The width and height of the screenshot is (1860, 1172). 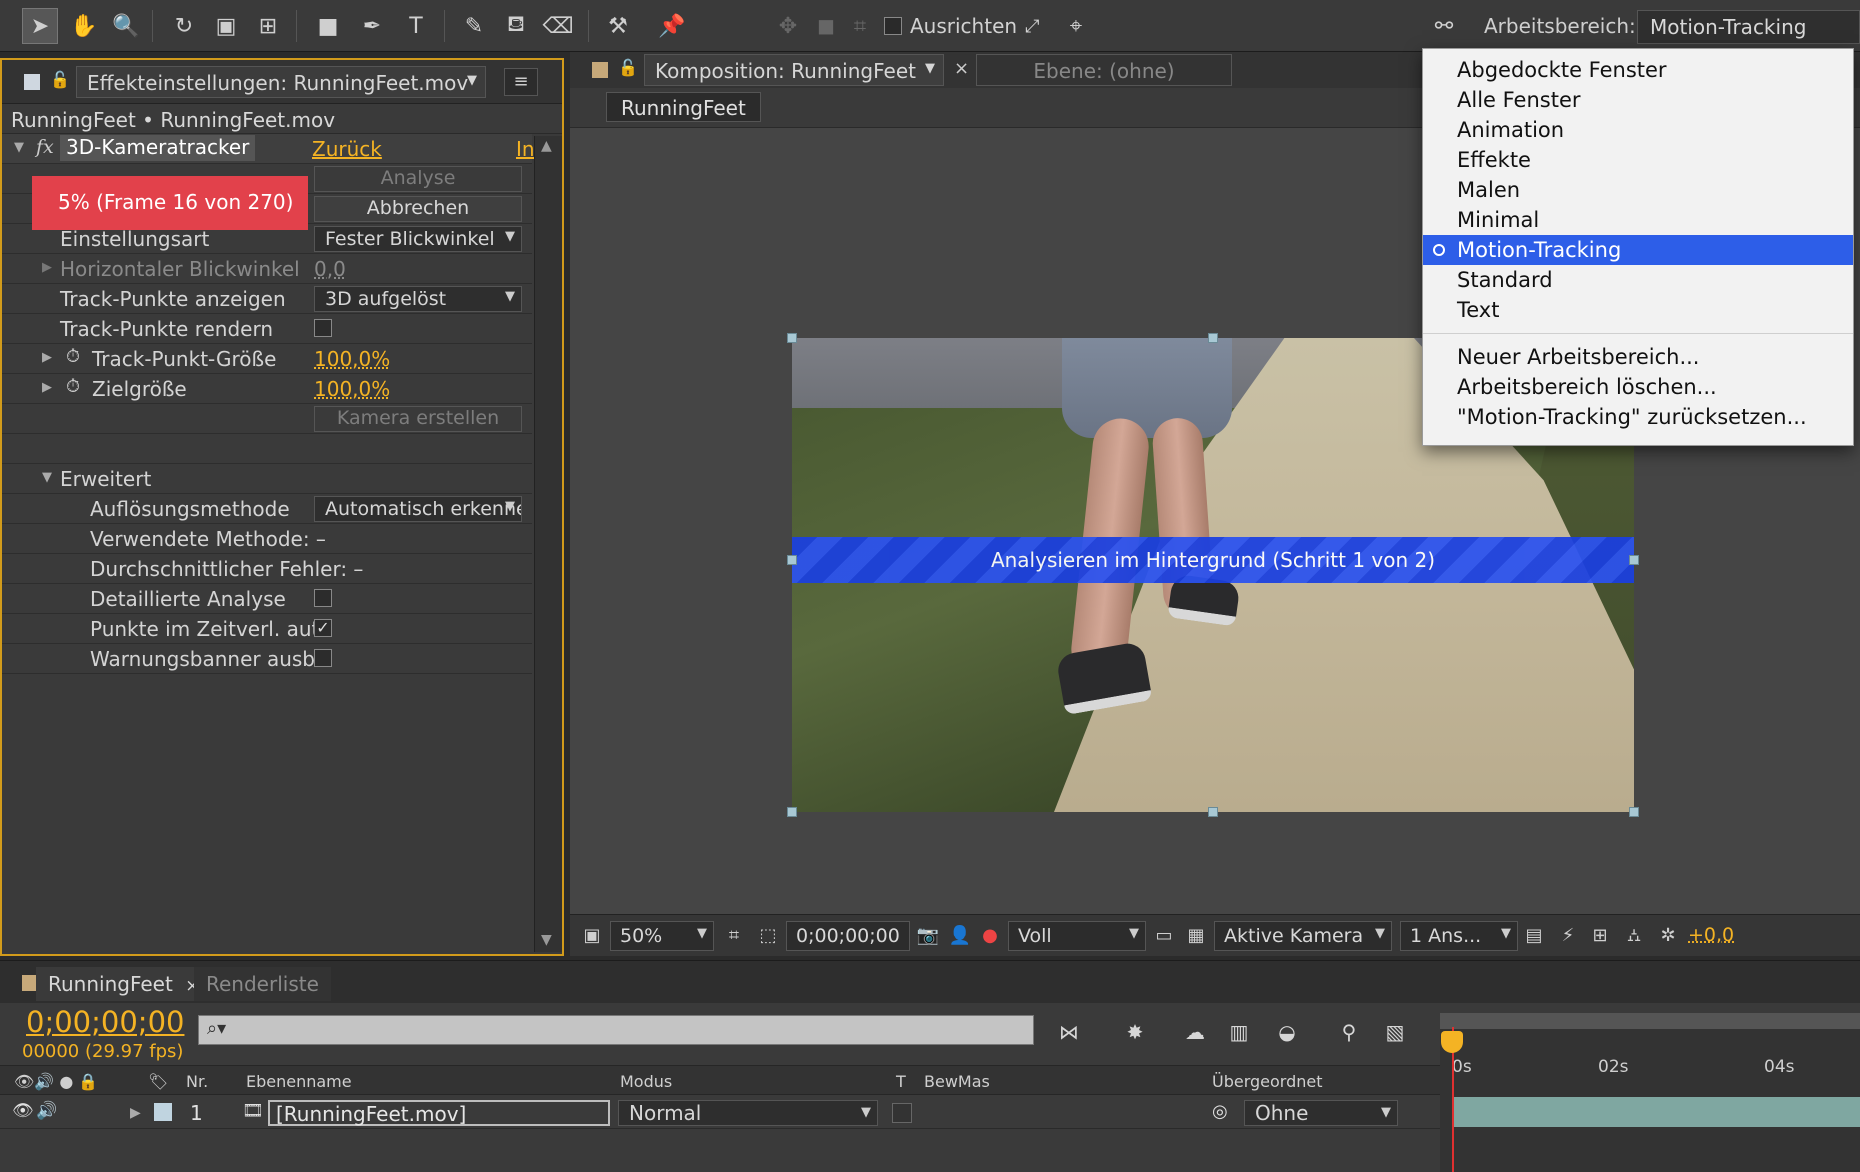 What do you see at coordinates (268, 26) in the screenshot?
I see `pan-behind-tool-icon: ⊞` at bounding box center [268, 26].